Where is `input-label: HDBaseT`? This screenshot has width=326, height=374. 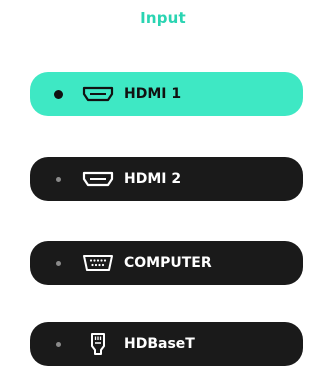 input-label: HDBaseT is located at coordinates (159, 344).